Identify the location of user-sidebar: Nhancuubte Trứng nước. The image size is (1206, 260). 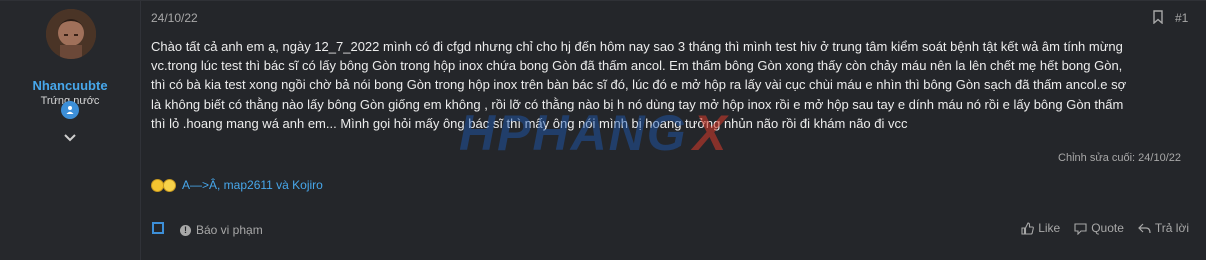
(70, 130).